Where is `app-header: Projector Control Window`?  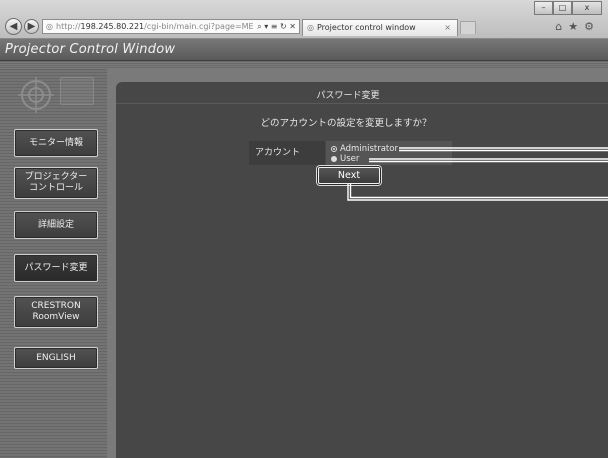
app-header: Projector Control Window is located at coordinates (304, 50).